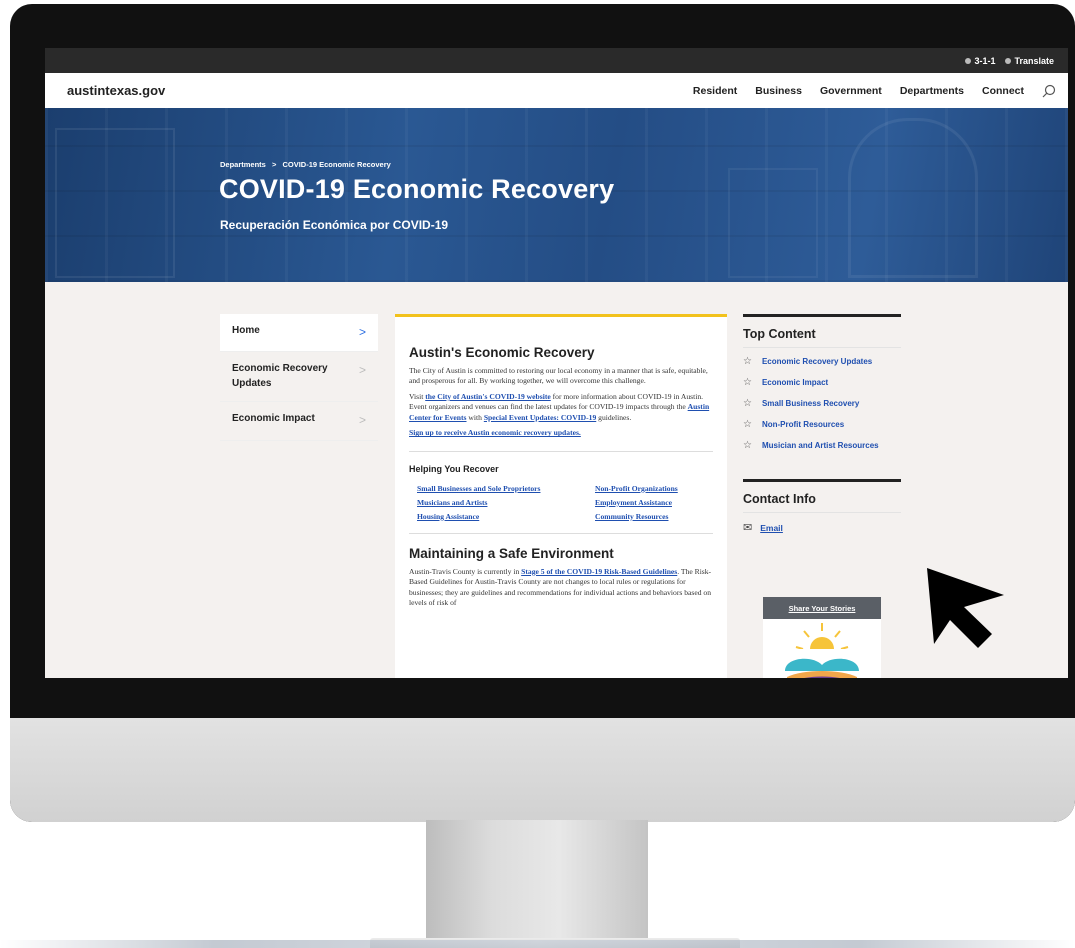 The width and height of the screenshot is (1075, 948). What do you see at coordinates (1029, 61) in the screenshot?
I see `translate-link: Translate` at bounding box center [1029, 61].